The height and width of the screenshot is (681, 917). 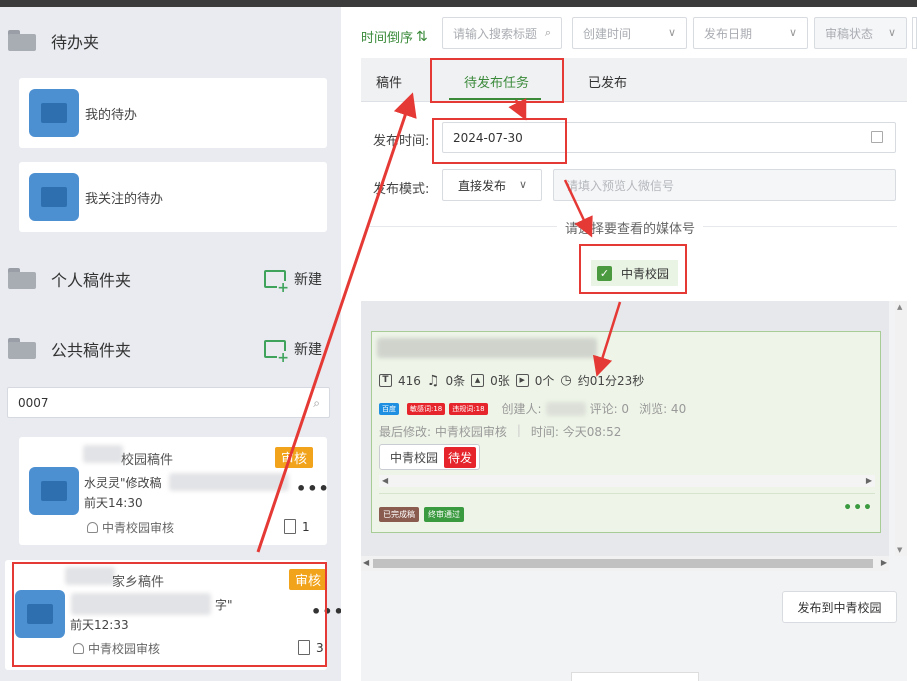 What do you see at coordinates (576, 432) in the screenshot?
I see `edit-time: 时间: 今天08:52` at bounding box center [576, 432].